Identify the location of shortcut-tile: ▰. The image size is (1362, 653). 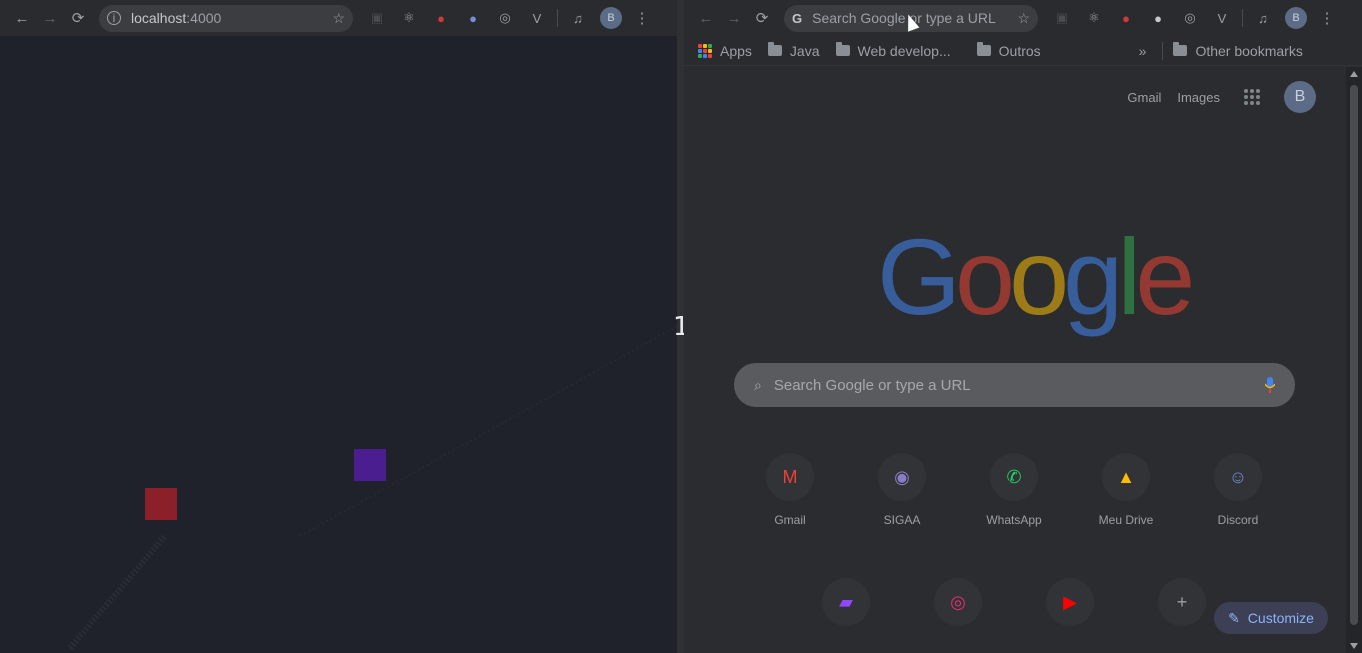
(846, 608).